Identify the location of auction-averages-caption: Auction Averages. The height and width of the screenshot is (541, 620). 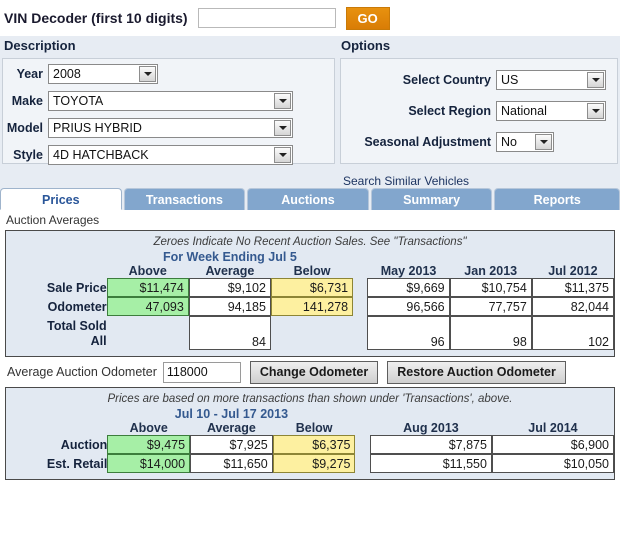
(53, 220).